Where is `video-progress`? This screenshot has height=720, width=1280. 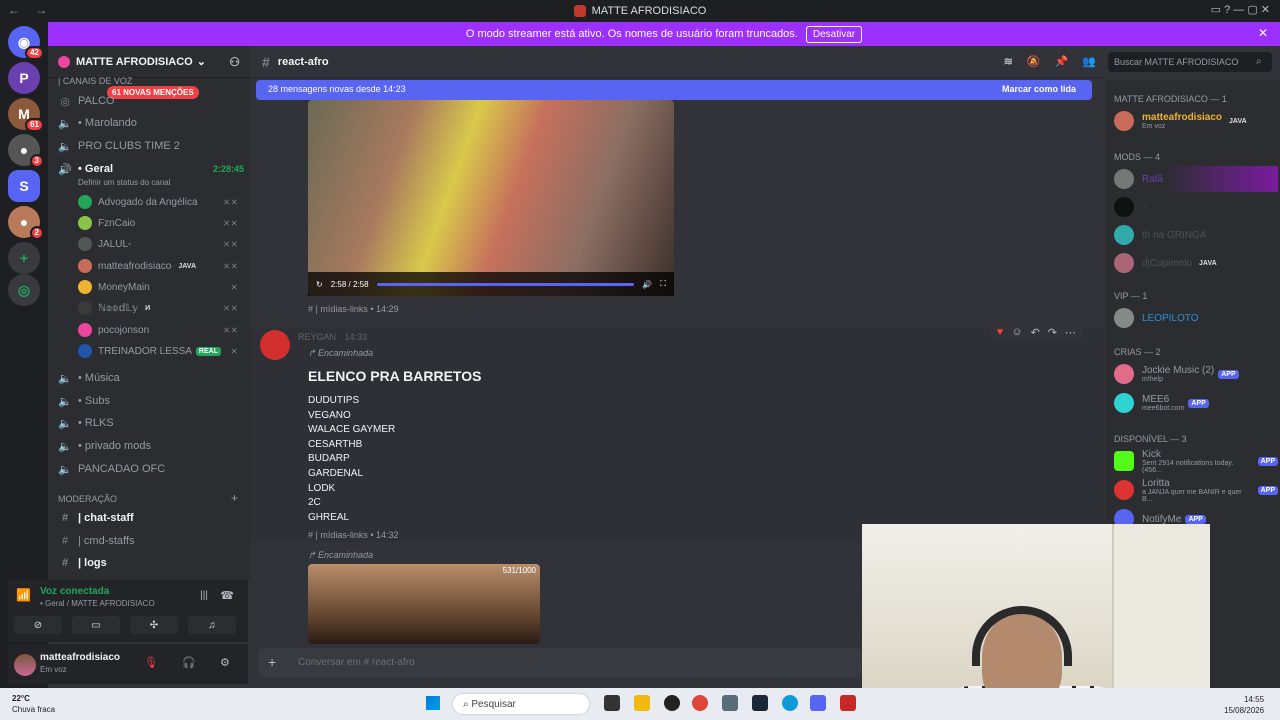 video-progress is located at coordinates (505, 284).